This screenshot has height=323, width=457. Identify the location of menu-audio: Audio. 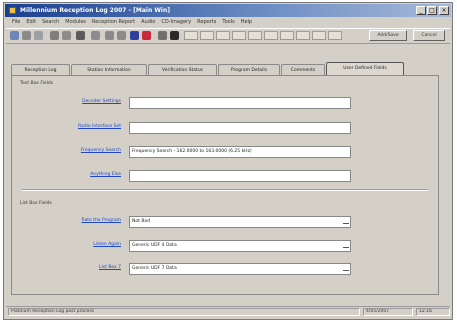
(148, 22).